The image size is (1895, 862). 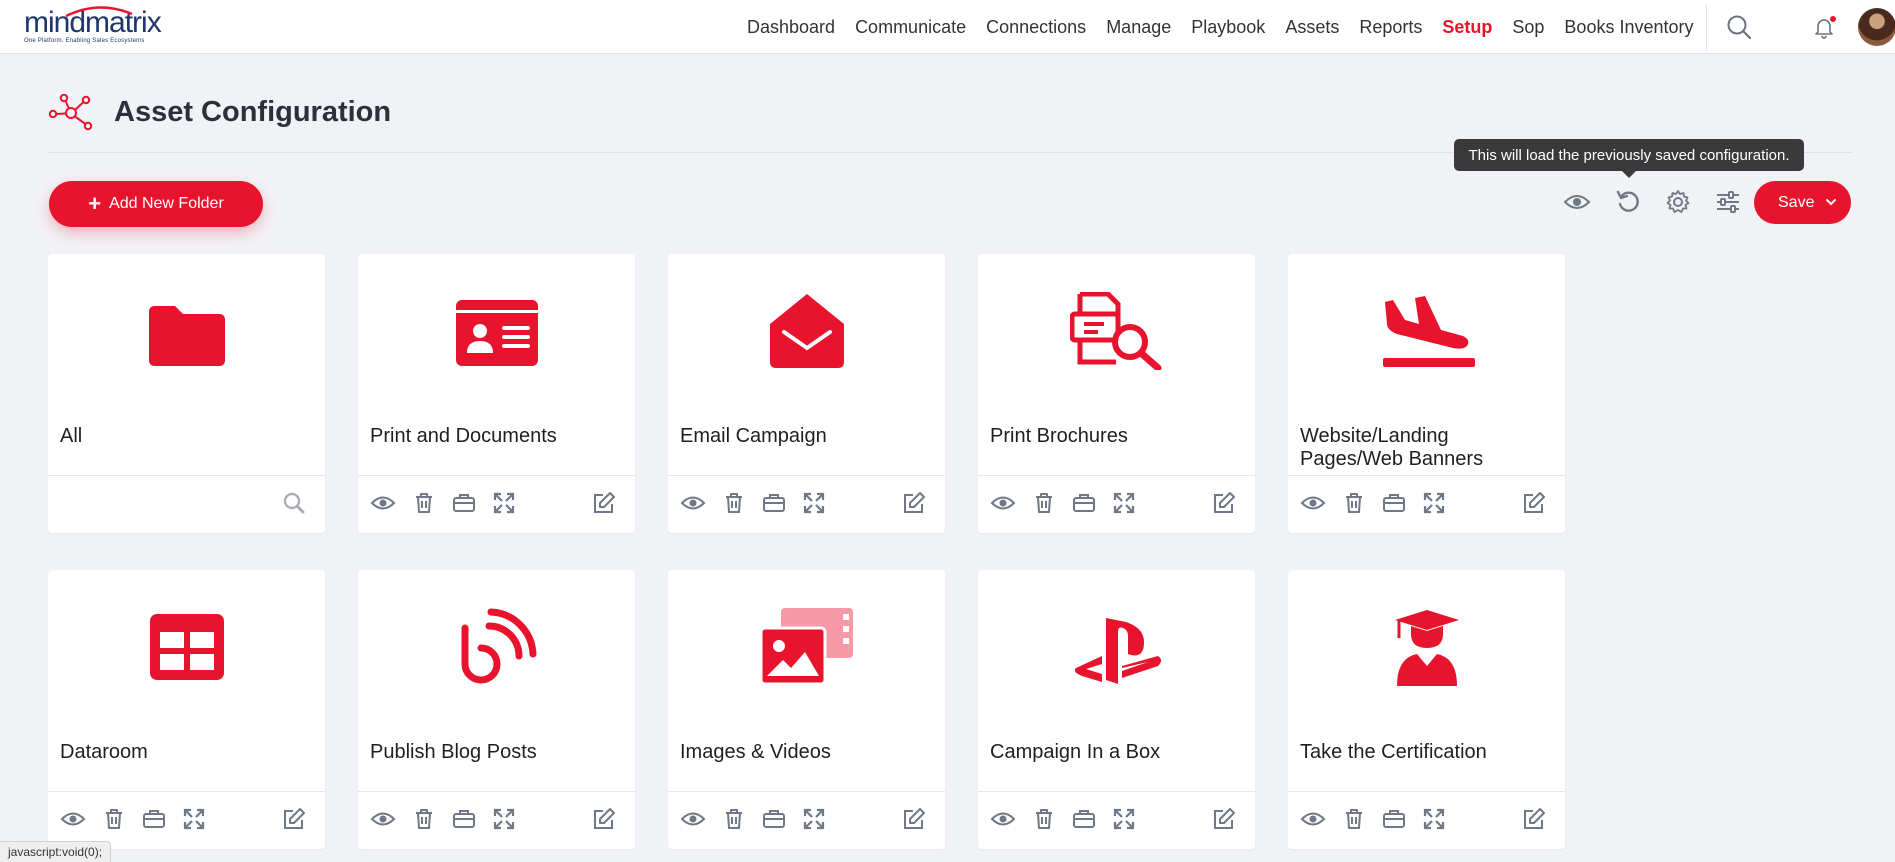 I want to click on save-label: Save, so click(x=1796, y=202).